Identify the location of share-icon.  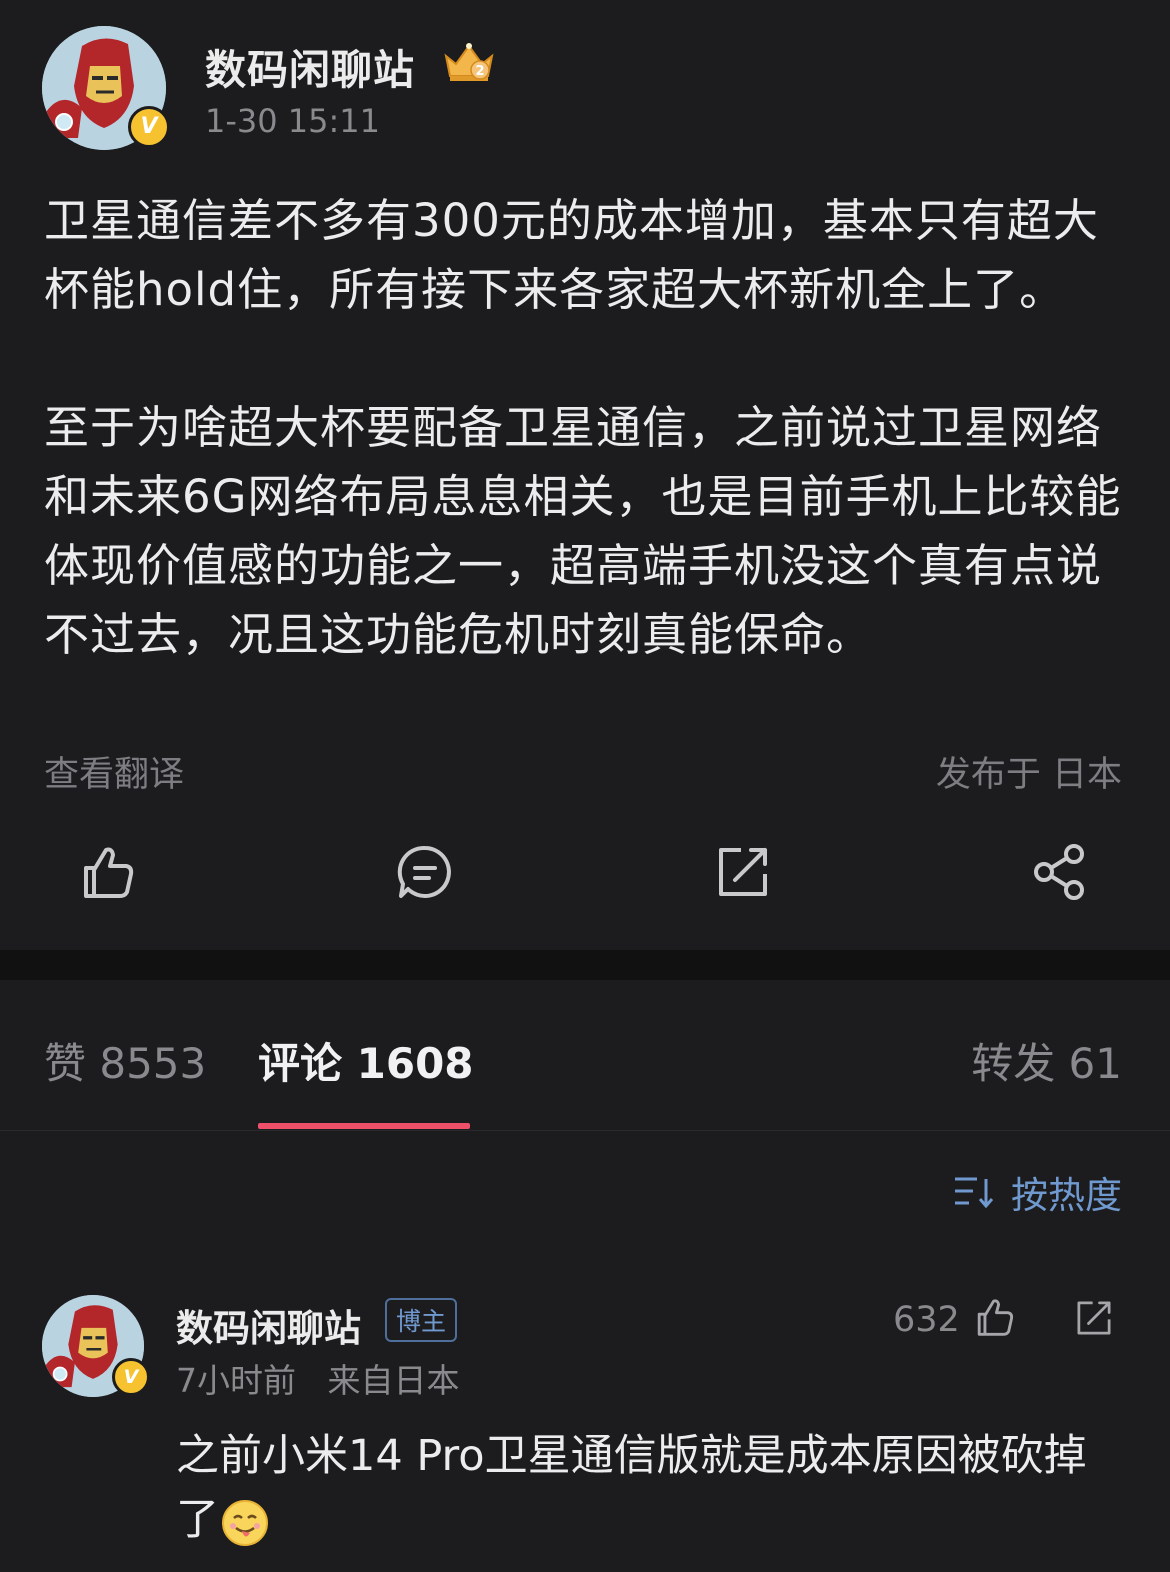
(1060, 872).